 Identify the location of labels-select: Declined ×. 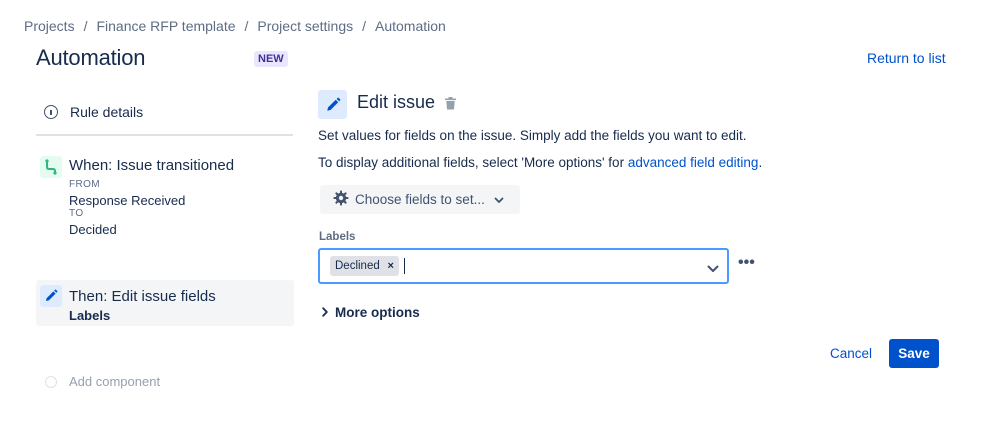
(523, 266).